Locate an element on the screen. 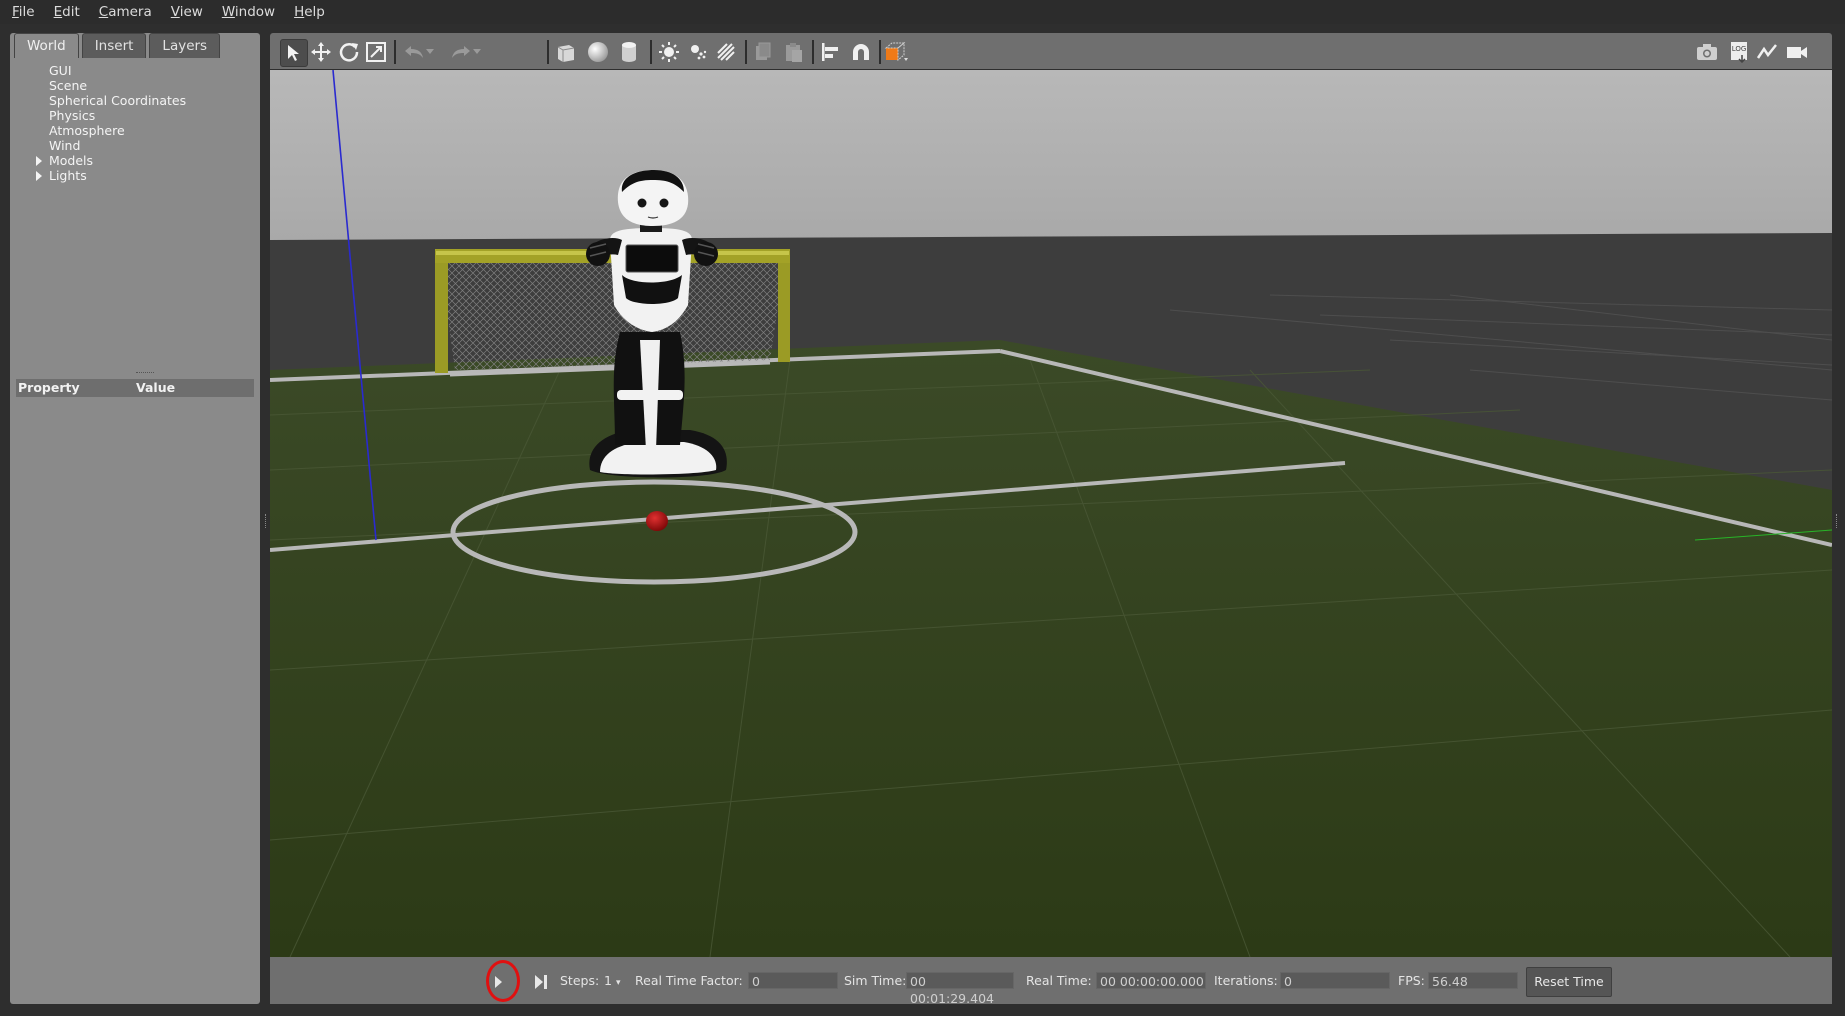 This screenshot has width=1845, height=1016. real-time-label: Real Time: is located at coordinates (1059, 980).